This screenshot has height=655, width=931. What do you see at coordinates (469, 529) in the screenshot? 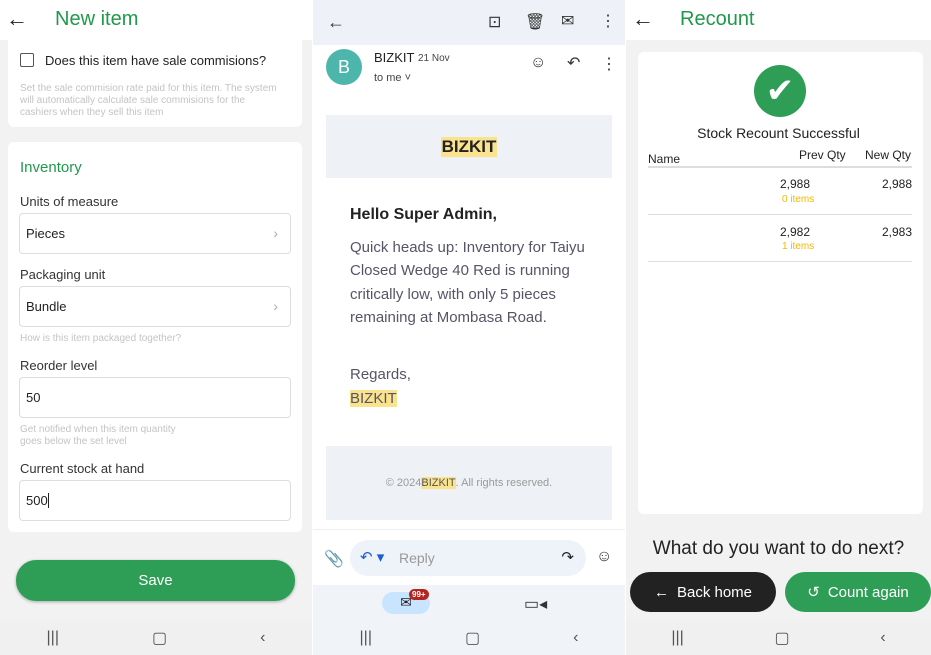
I see `divider` at bounding box center [469, 529].